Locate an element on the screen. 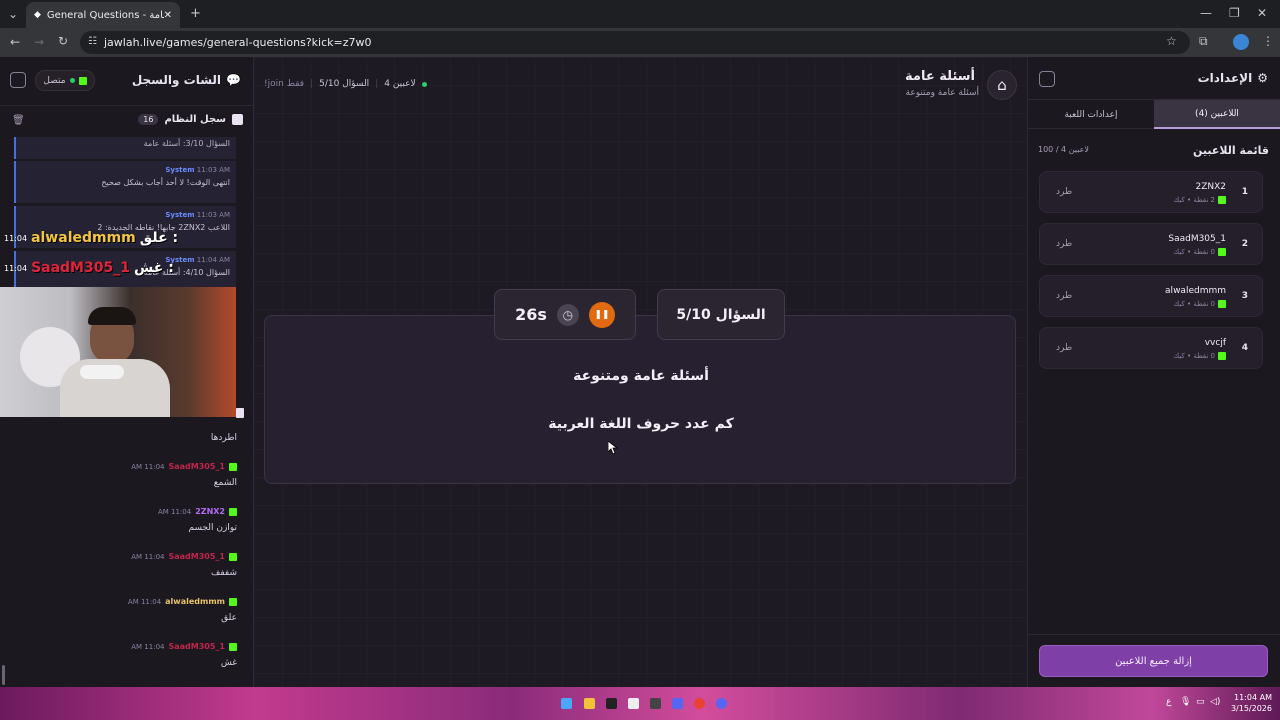 Image resolution: width=1280 pixels, height=720 pixels. player-name: 2ZNX2 is located at coordinates (1210, 187).